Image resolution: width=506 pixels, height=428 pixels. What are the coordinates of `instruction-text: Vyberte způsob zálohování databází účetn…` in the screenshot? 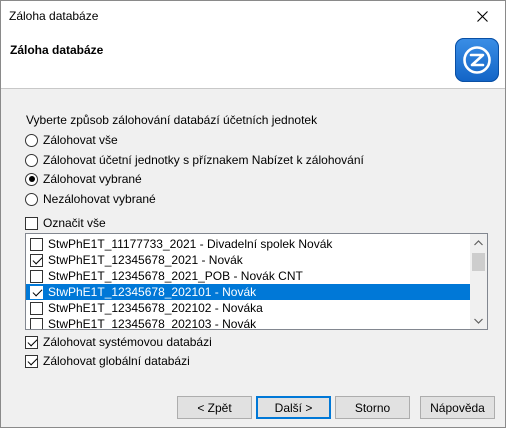 It's located at (172, 120).